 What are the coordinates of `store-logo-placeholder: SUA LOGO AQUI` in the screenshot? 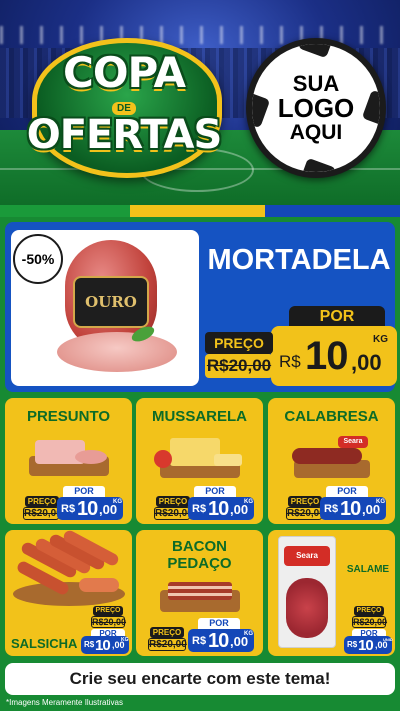 It's located at (316, 108).